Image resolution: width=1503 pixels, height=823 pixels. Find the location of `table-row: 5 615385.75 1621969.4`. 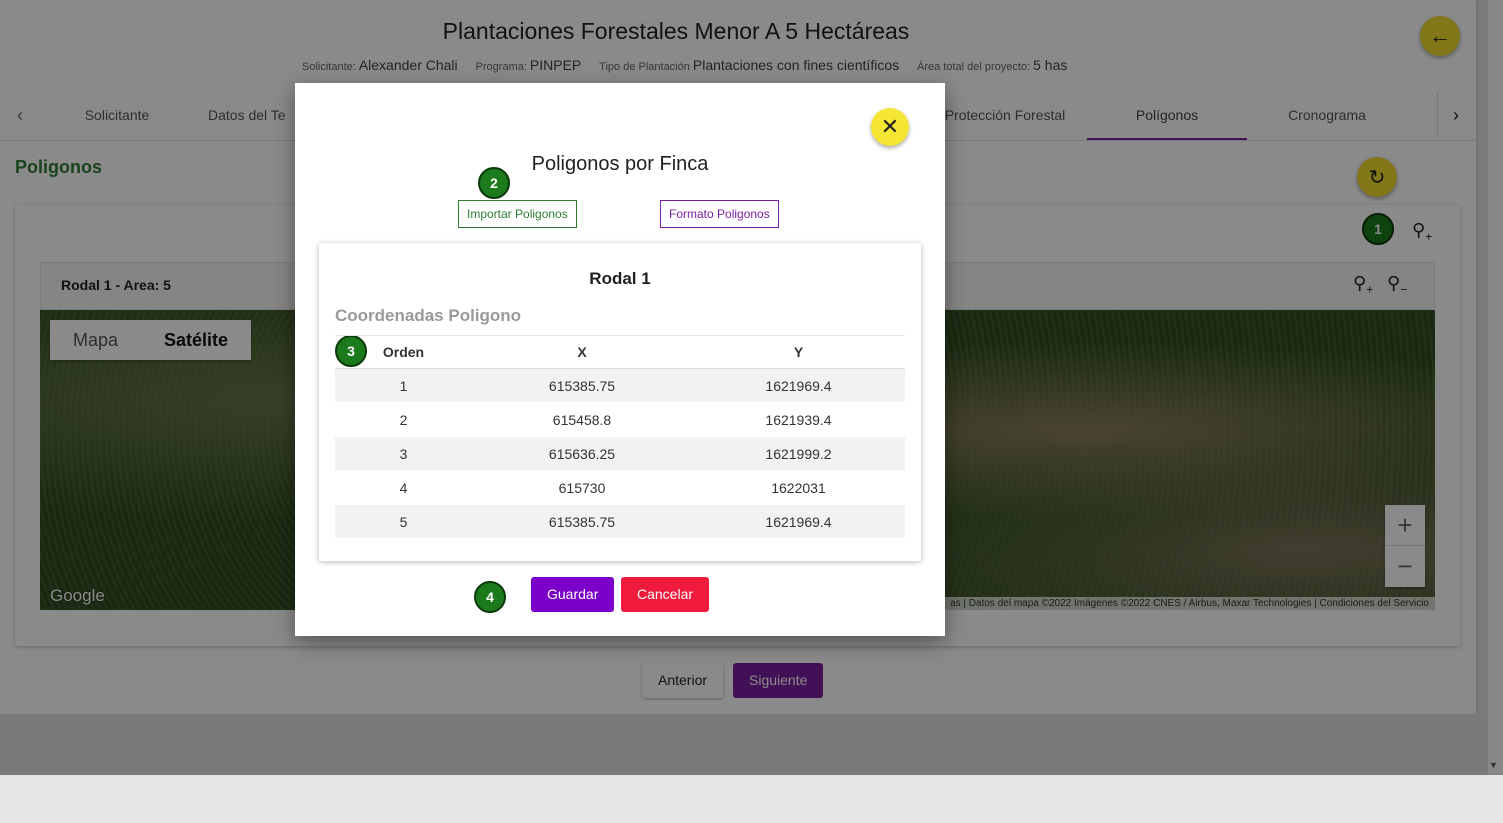

table-row: 5 615385.75 1621969.4 is located at coordinates (620, 521).